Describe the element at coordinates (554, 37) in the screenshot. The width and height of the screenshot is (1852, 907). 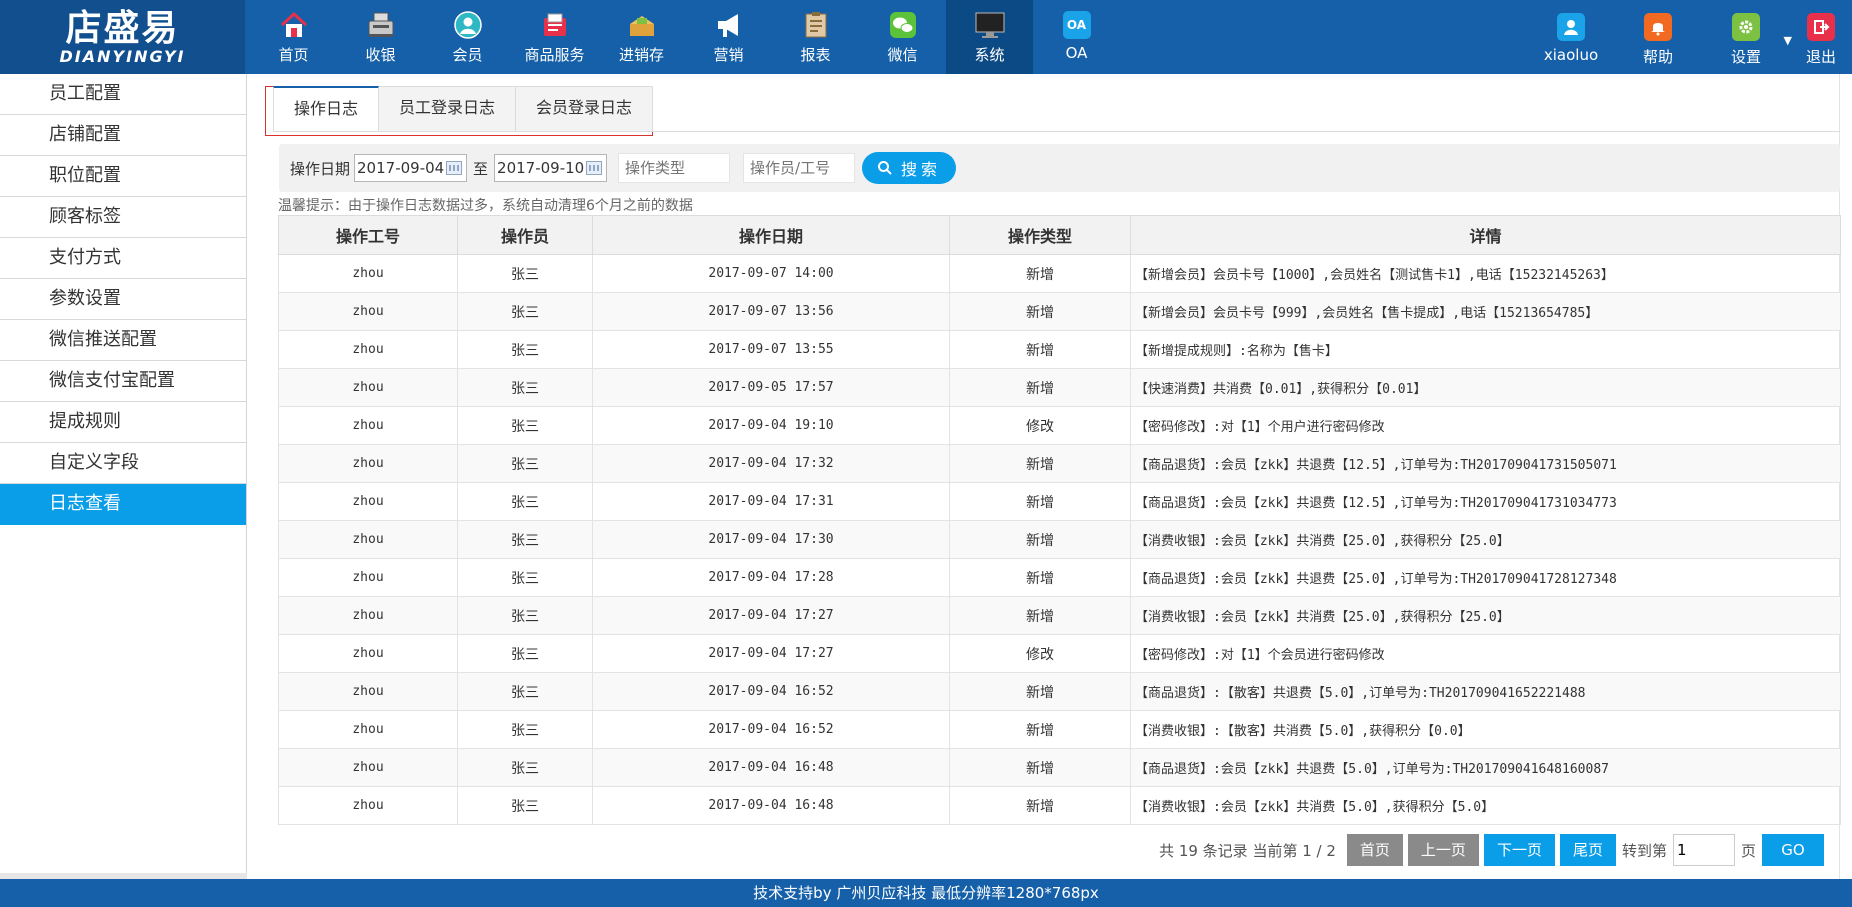
I see `nav-item-products: 商品服务` at that location.